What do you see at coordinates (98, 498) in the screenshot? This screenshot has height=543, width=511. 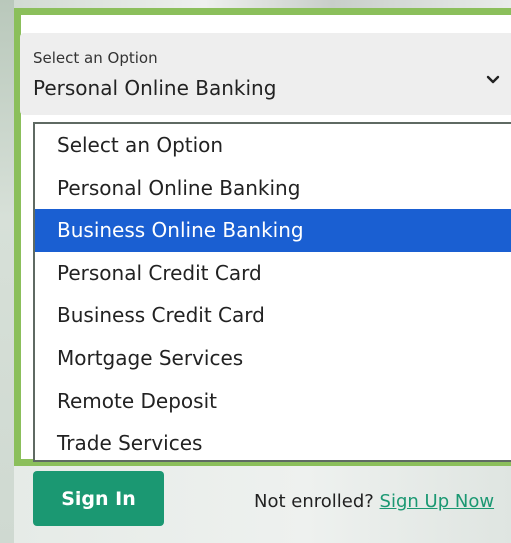 I see `sign-in-button: Sign In` at bounding box center [98, 498].